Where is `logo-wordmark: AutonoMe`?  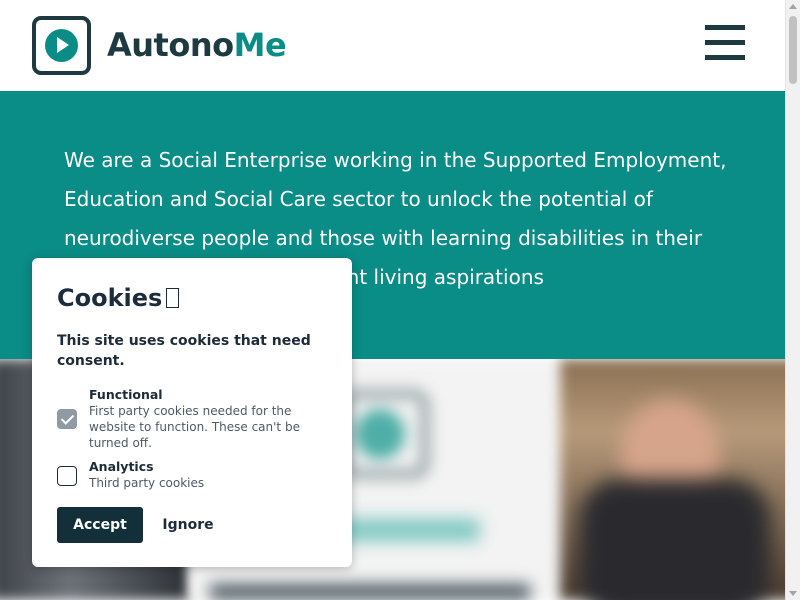 logo-wordmark: AutonoMe is located at coordinates (197, 45).